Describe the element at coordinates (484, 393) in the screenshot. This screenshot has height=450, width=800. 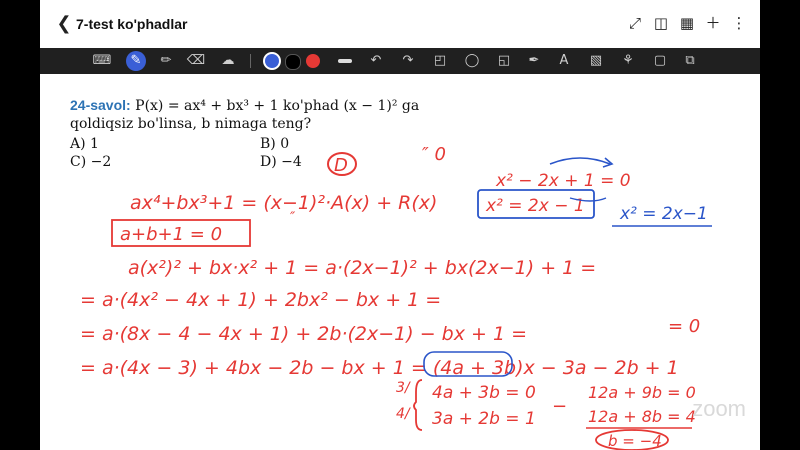
I see `hw-sys1: 4a + 3b = 0` at that location.